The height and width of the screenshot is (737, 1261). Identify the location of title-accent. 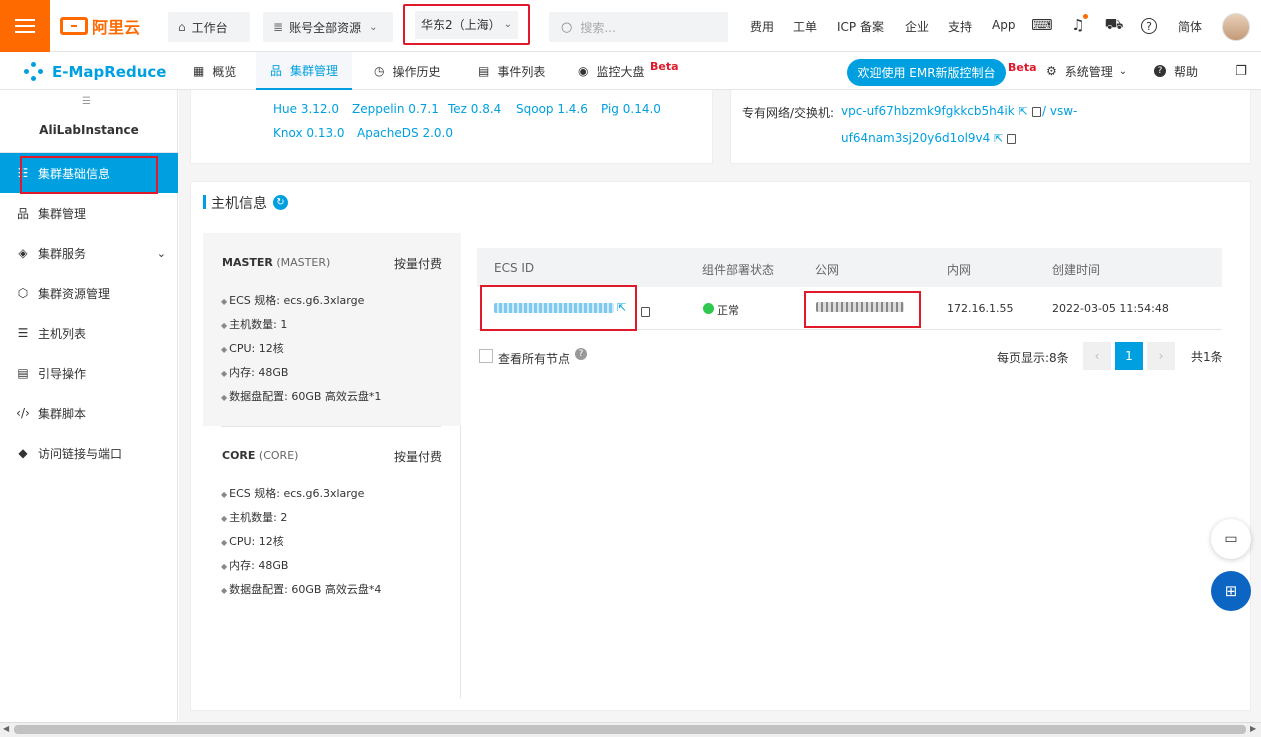
(204, 202).